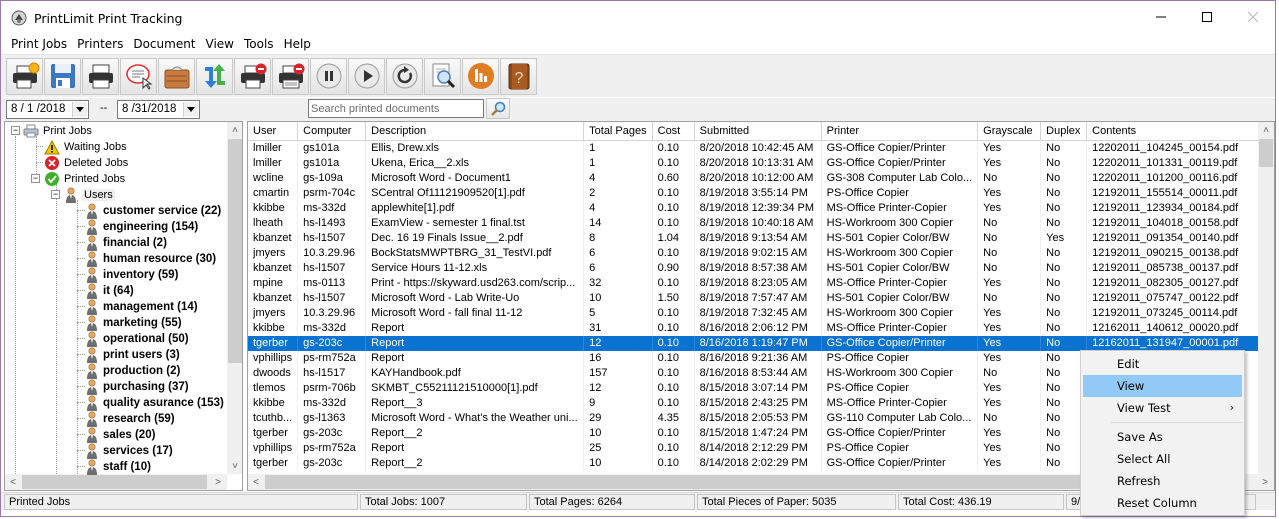 This screenshot has width=1279, height=519. What do you see at coordinates (1064, 131) in the screenshot?
I see `column-header-duplex: Duplex` at bounding box center [1064, 131].